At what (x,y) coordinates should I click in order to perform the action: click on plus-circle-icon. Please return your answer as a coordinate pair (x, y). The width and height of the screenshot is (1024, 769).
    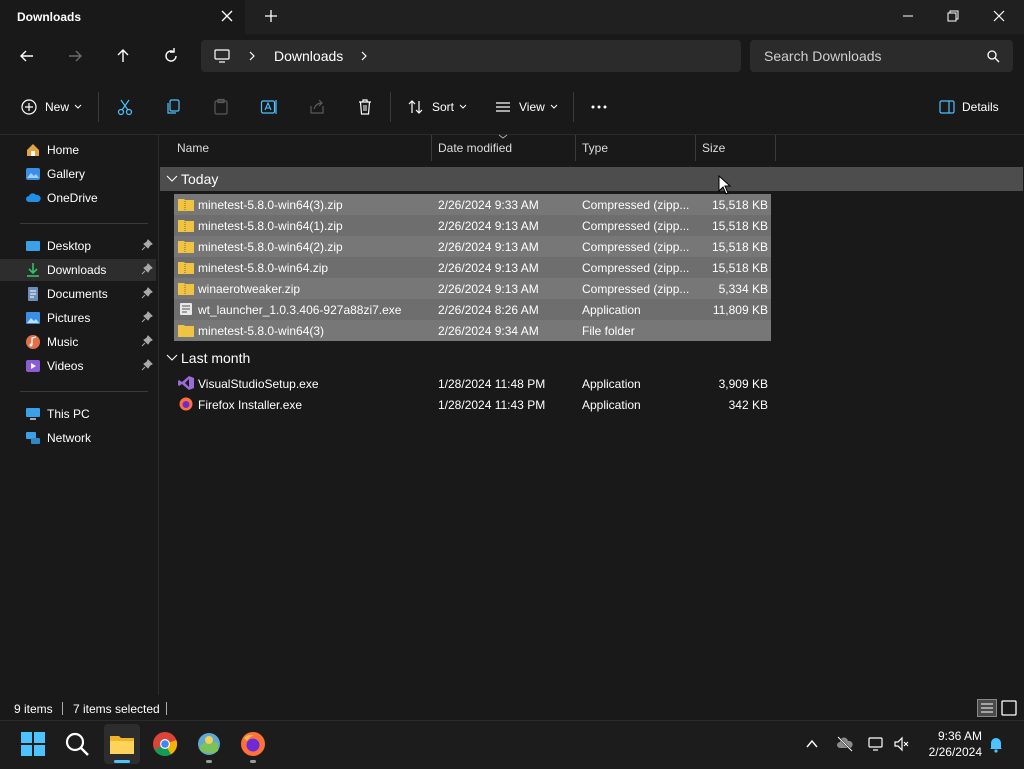
    Looking at the image, I should click on (29, 107).